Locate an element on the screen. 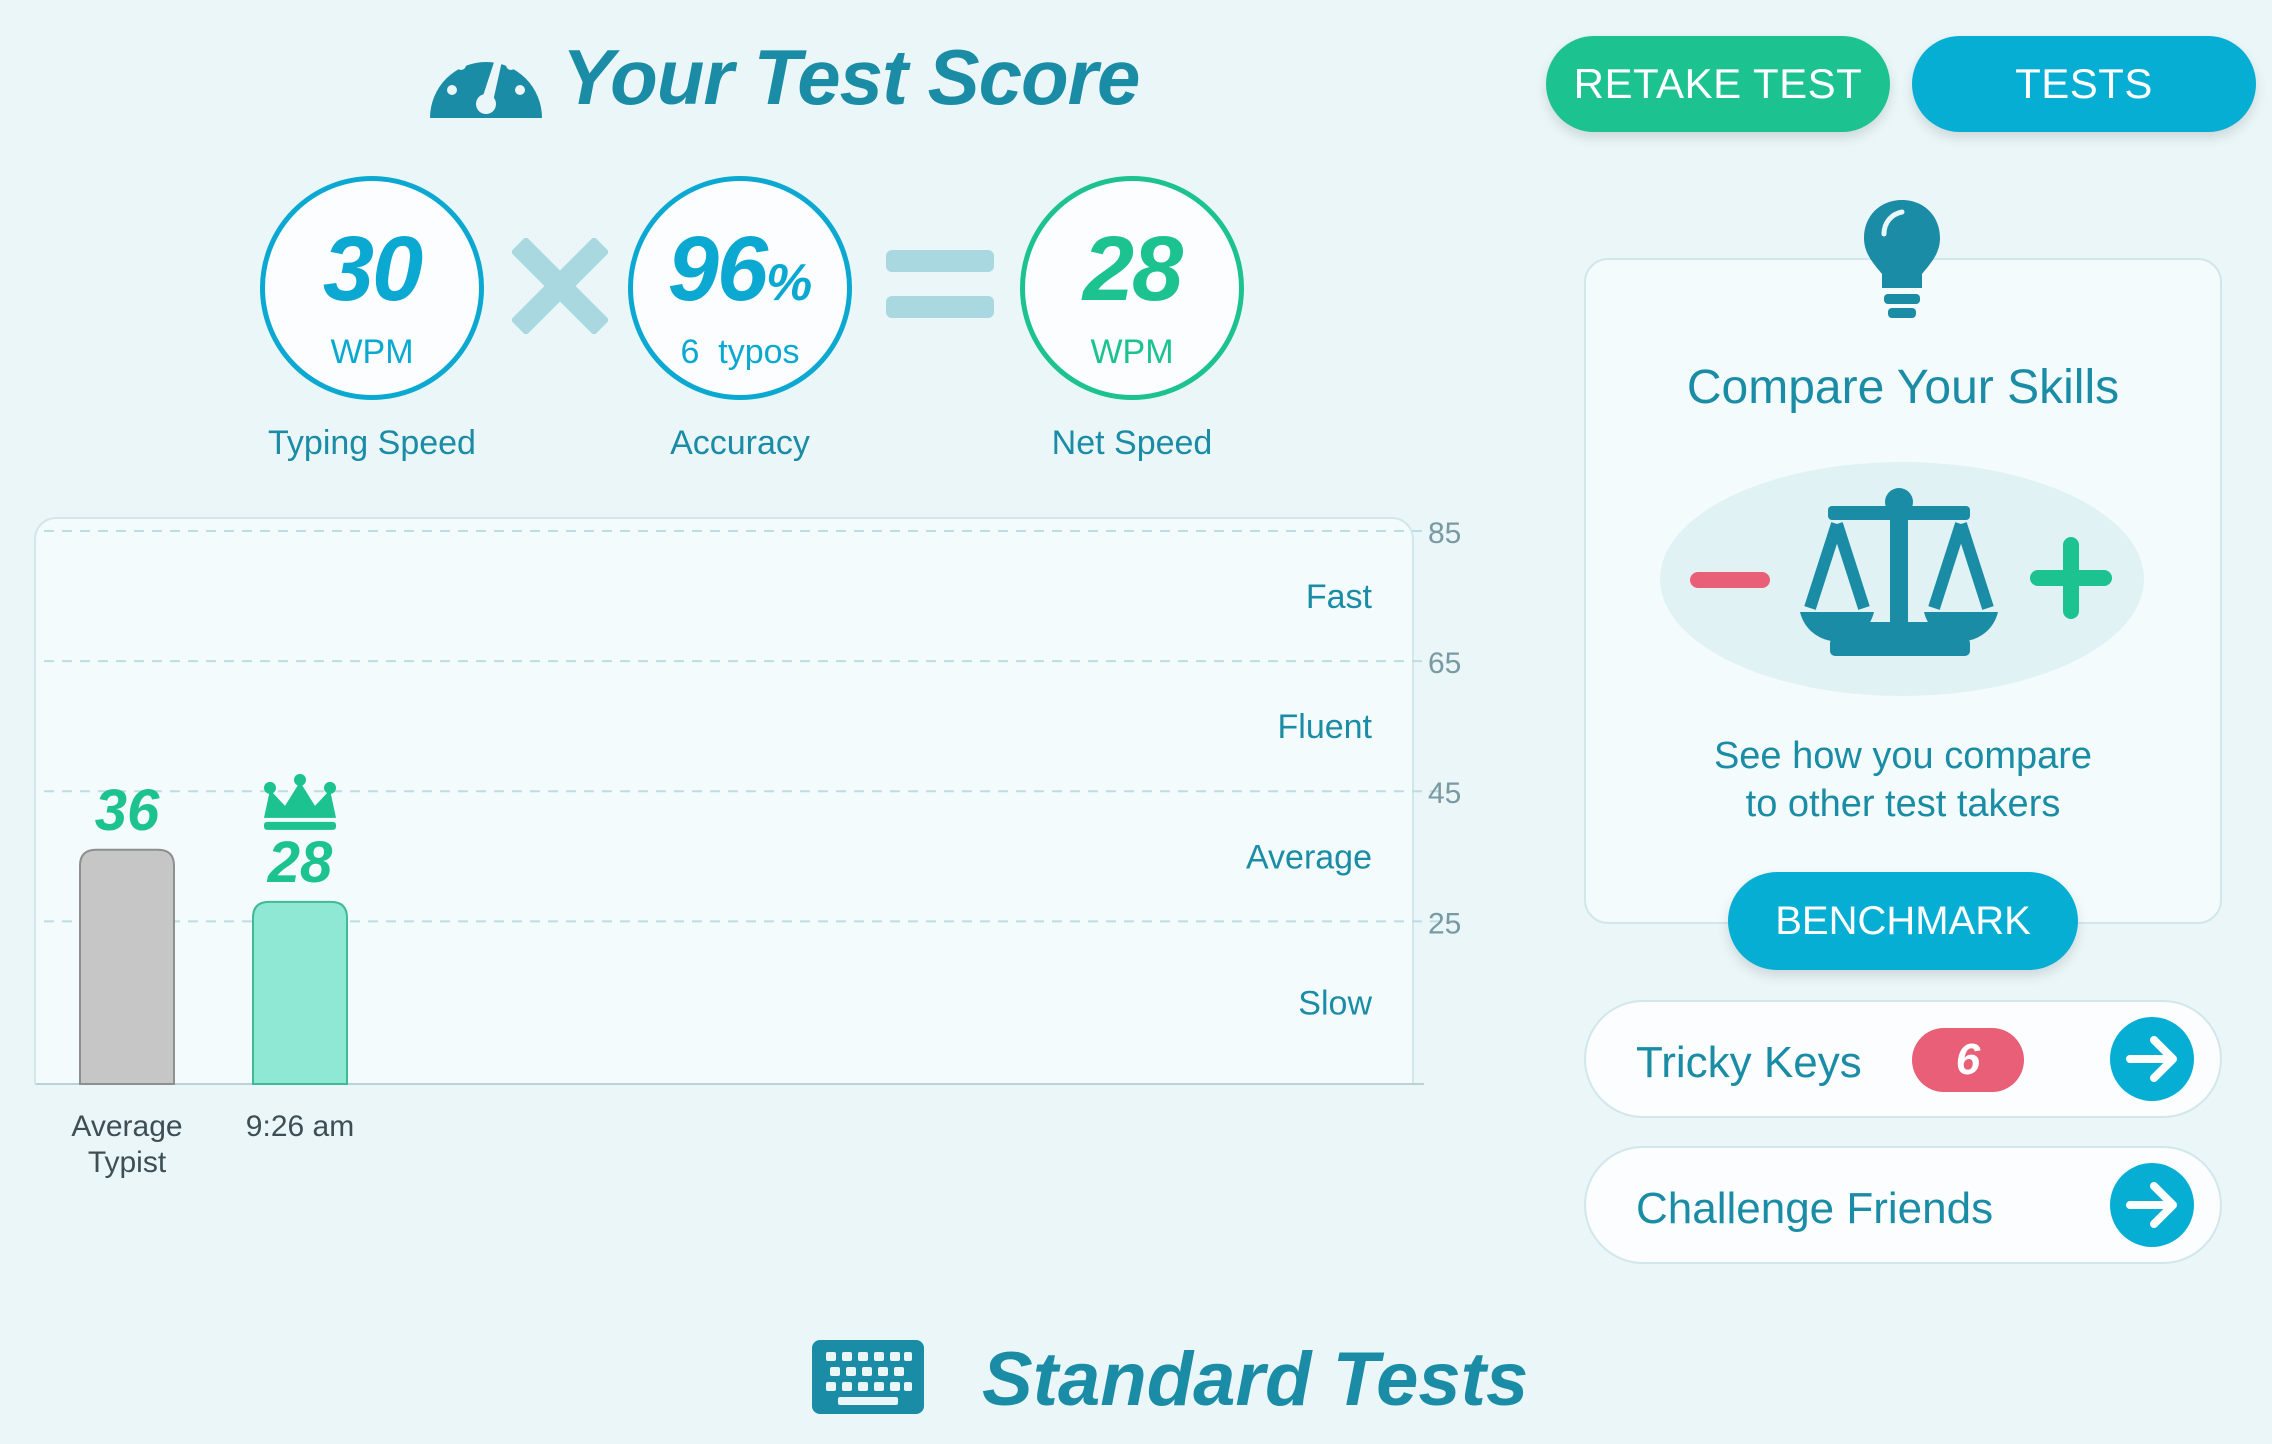  challenge-friends-label: Challenge Friends is located at coordinates (1815, 1208).